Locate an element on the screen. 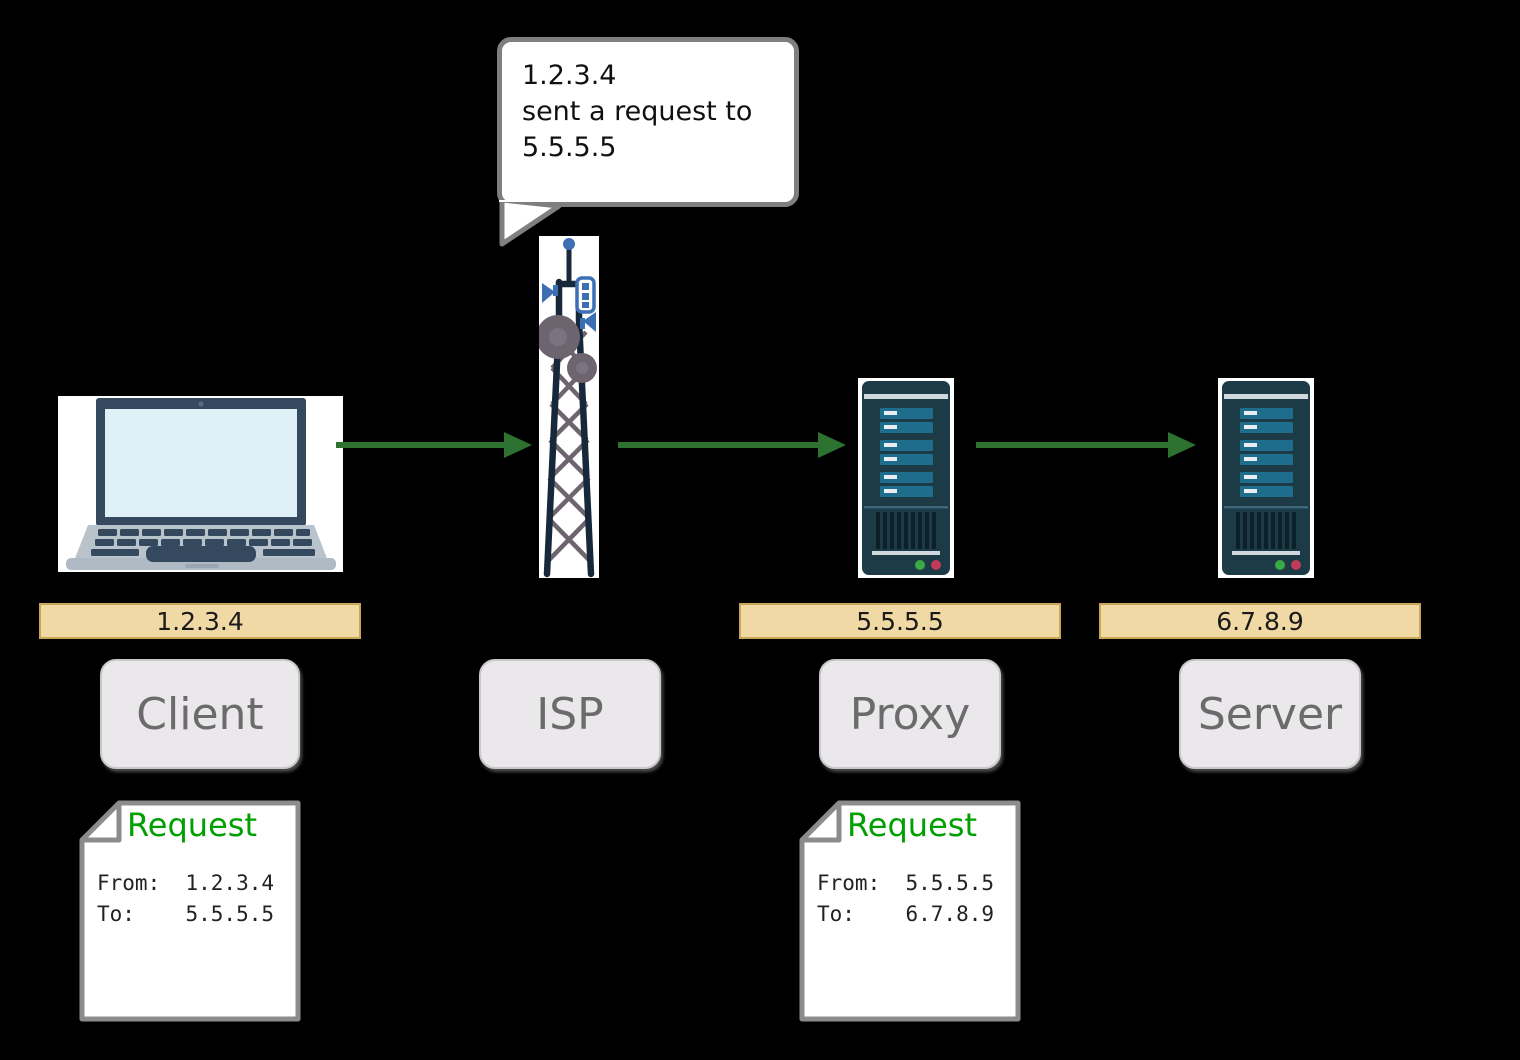 The width and height of the screenshot is (1520, 1060). role-label-proxy: Proxy is located at coordinates (910, 714).